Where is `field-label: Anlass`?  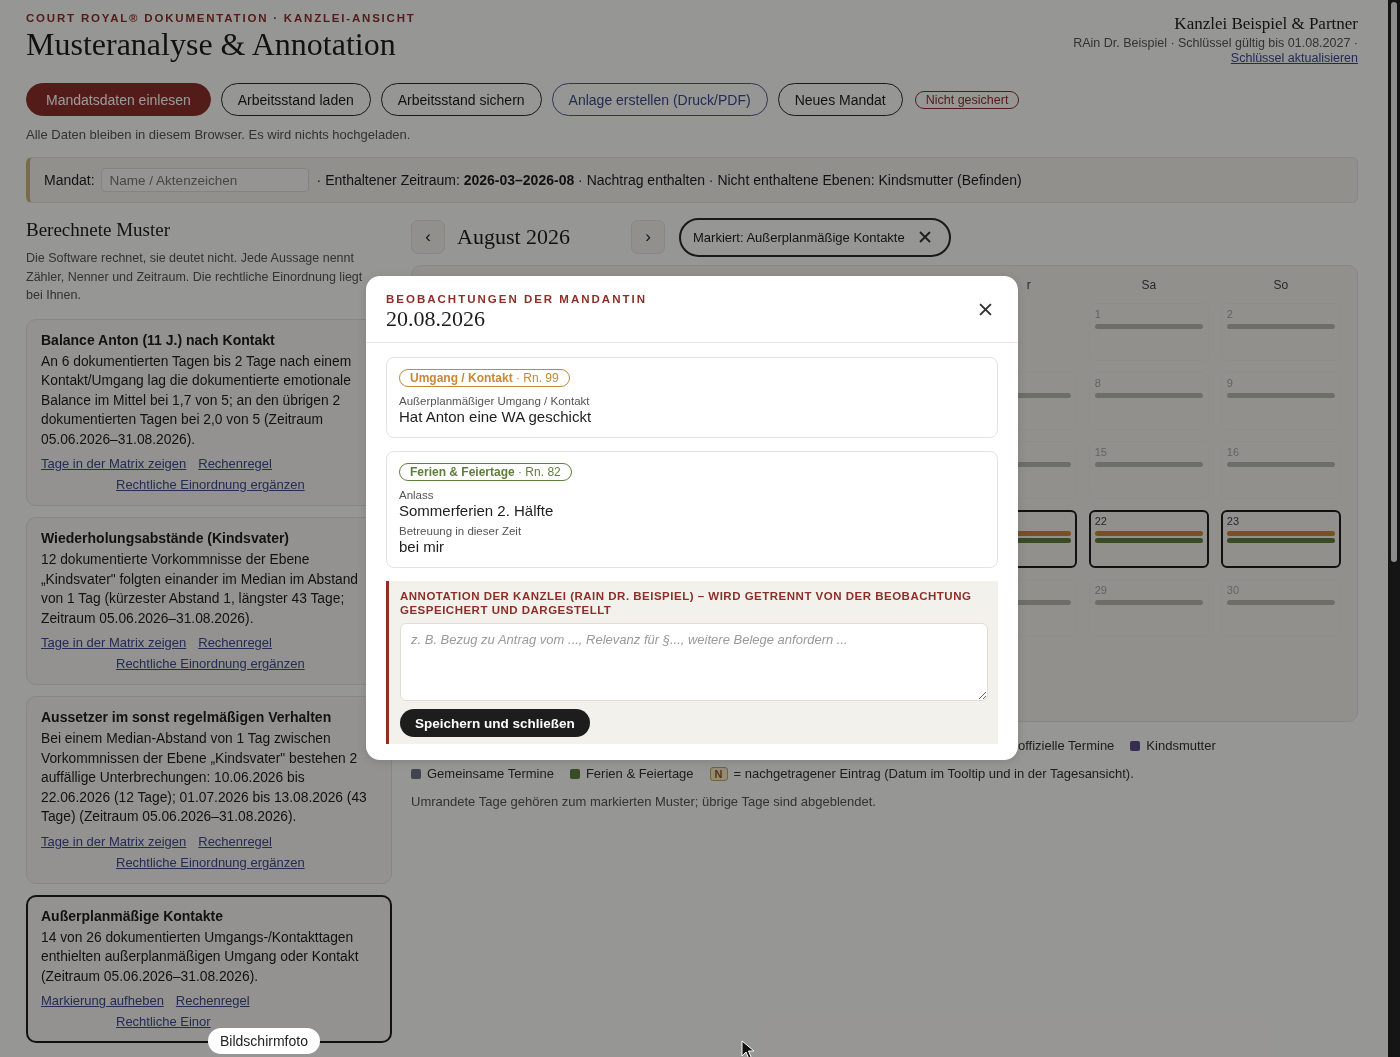
field-label: Anlass is located at coordinates (417, 495).